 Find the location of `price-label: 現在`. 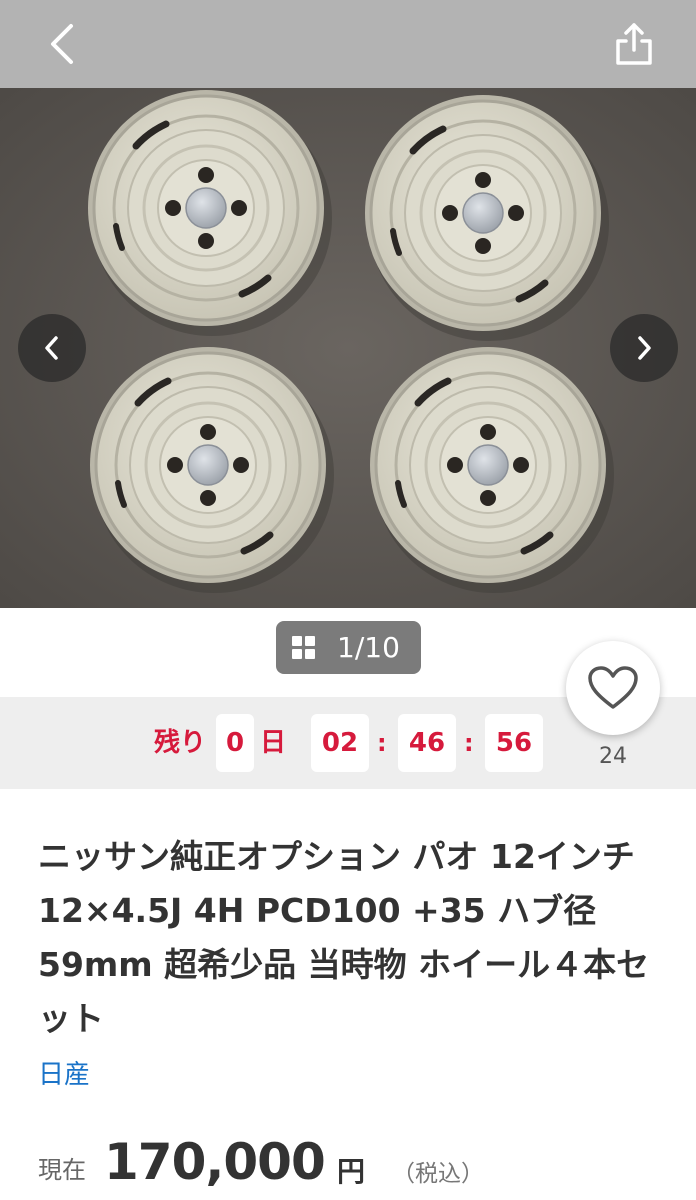

price-label: 現在 is located at coordinates (62, 1170).